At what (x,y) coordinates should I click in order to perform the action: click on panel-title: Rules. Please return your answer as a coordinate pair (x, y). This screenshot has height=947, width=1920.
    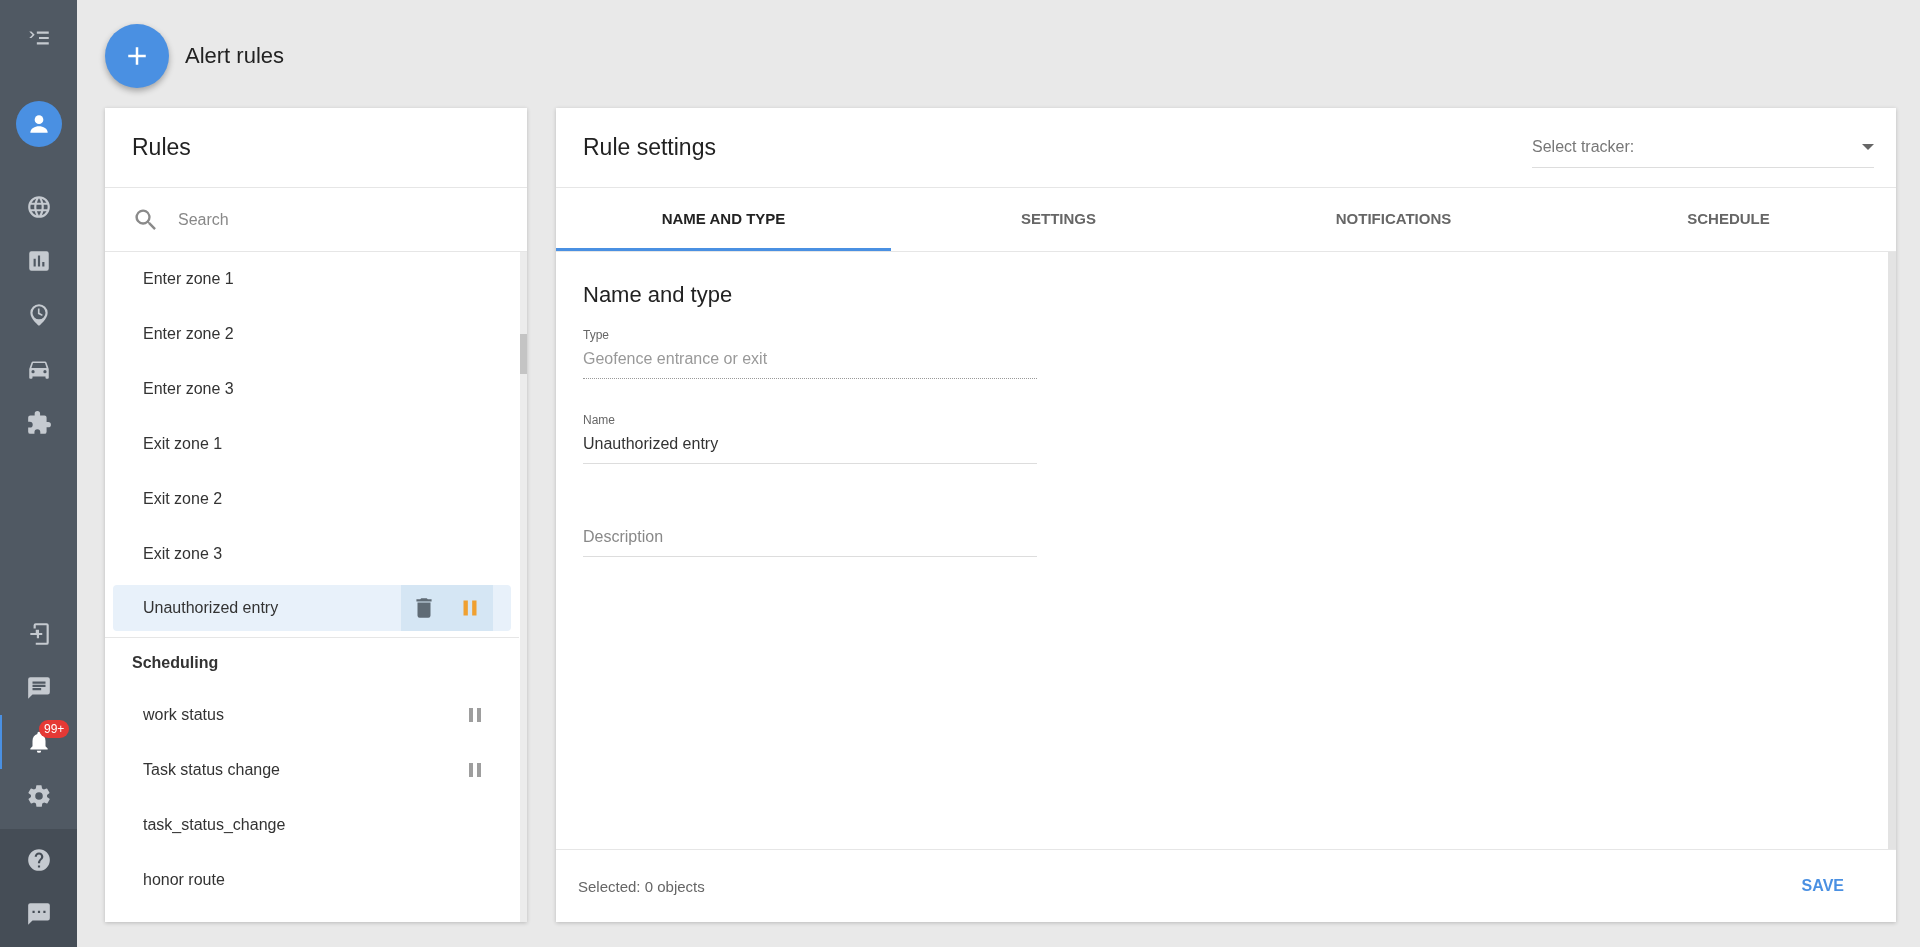
    Looking at the image, I should click on (316, 148).